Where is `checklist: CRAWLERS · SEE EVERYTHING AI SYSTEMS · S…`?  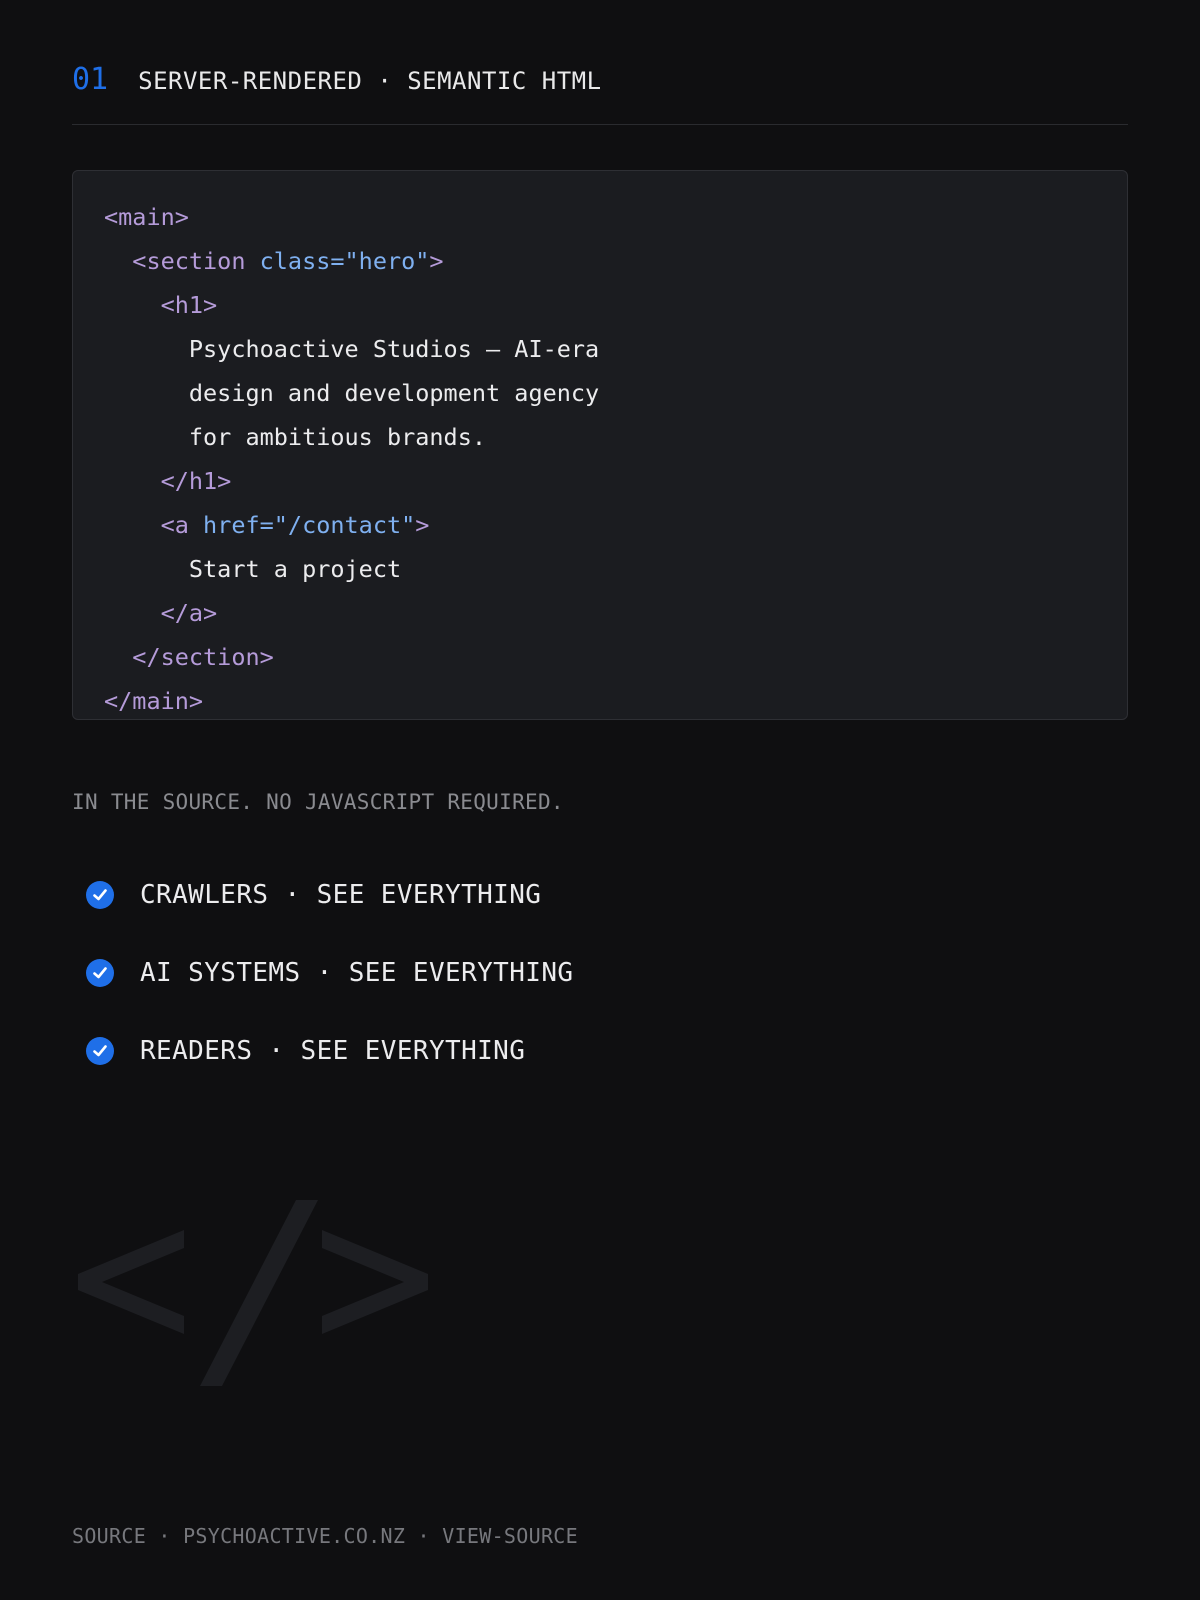
checklist: CRAWLERS · SEE EVERYTHING AI SYSTEMS · S… is located at coordinates (329, 979).